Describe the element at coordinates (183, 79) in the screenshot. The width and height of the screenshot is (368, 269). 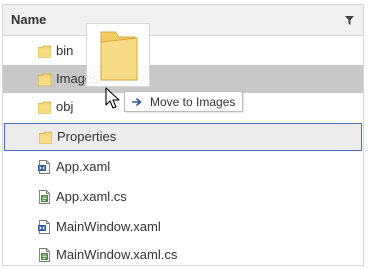
I see `tree-row-images: Images` at that location.